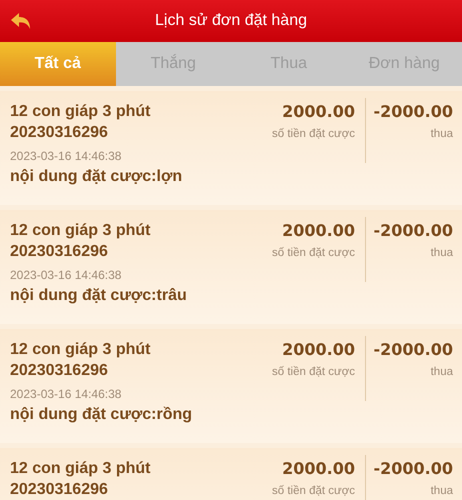  I want to click on page-title: Lịch sử đơn đặt hàng, so click(231, 21).